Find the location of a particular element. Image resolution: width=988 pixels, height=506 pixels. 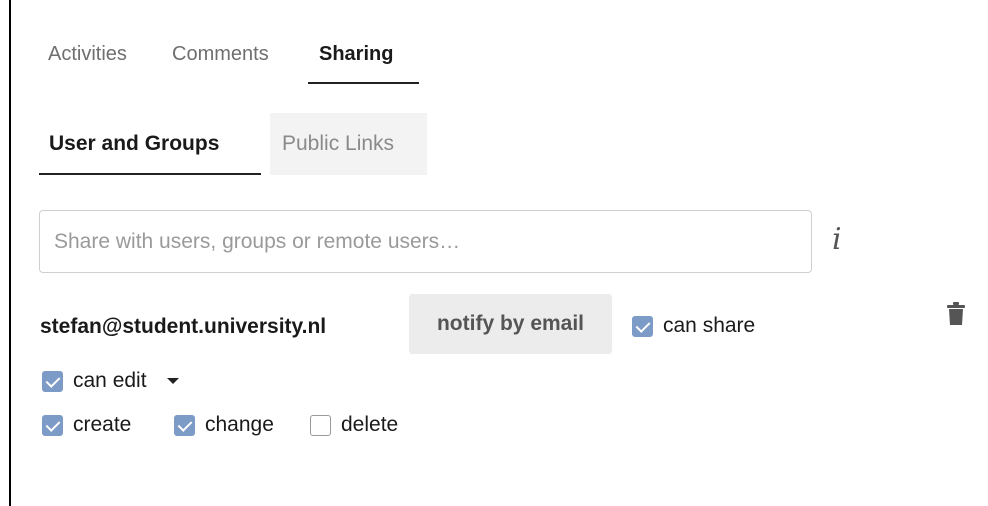

change-checkbox is located at coordinates (184, 425).